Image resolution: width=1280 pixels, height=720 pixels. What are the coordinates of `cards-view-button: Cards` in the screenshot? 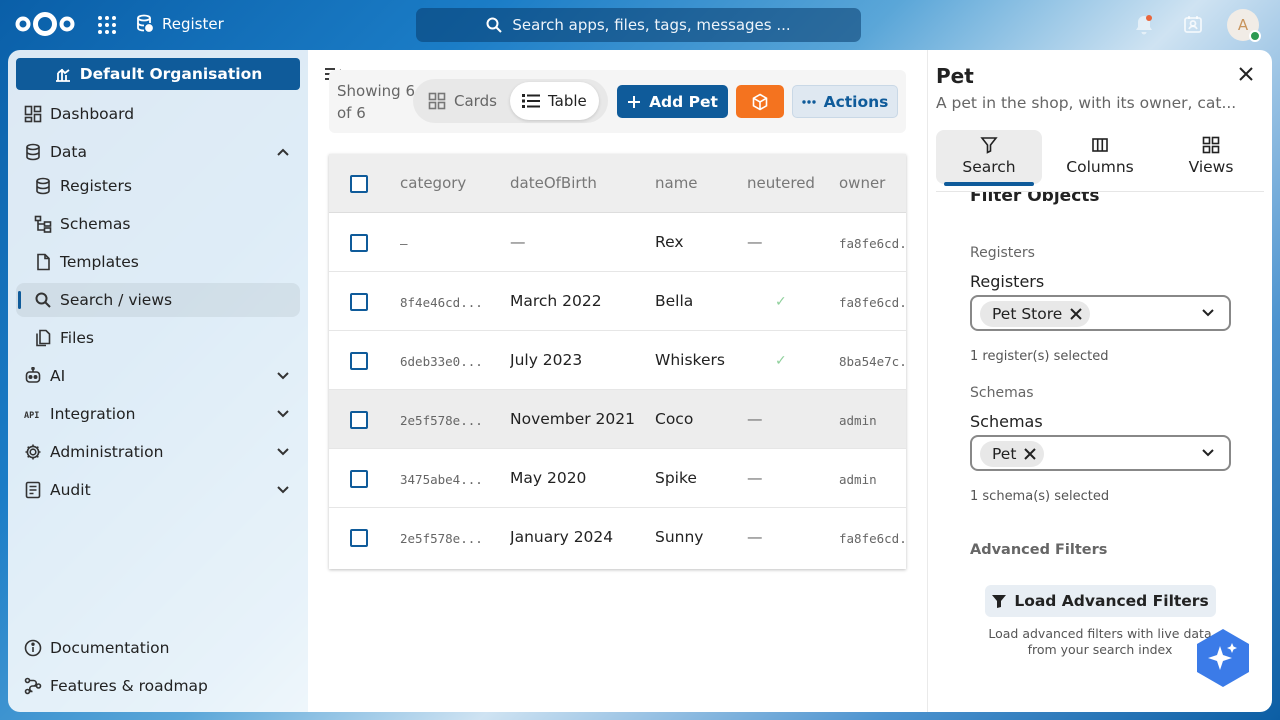 It's located at (462, 101).